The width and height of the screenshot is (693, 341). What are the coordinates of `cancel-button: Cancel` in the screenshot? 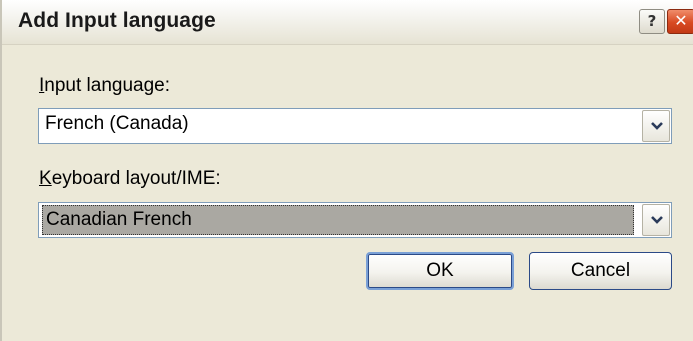 It's located at (600, 271).